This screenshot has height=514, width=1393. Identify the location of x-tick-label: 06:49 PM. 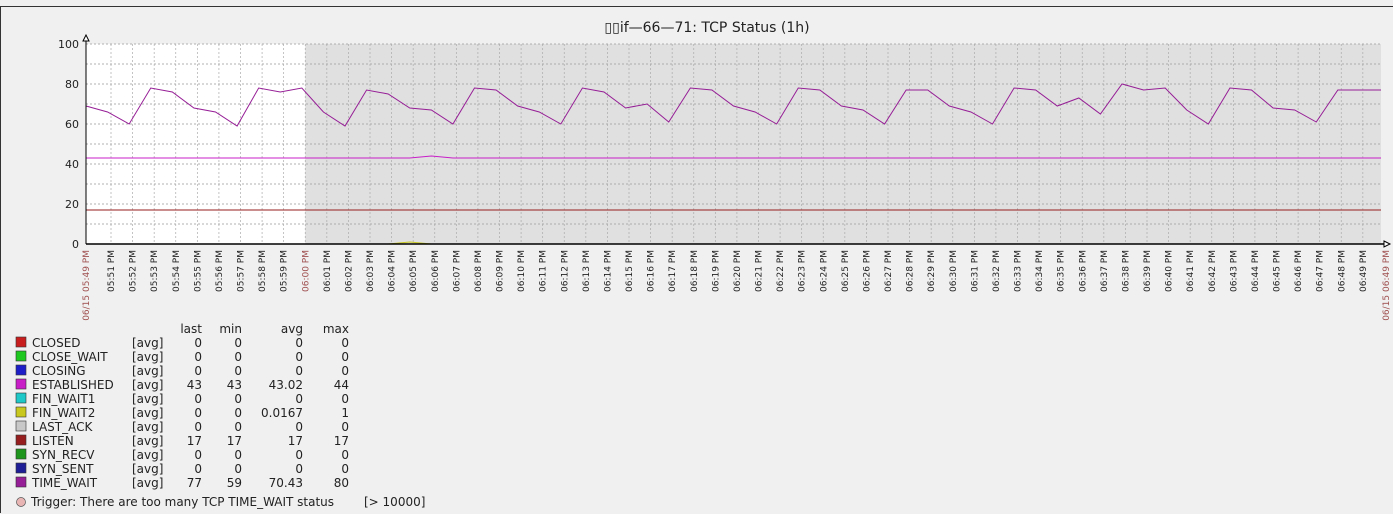
(1364, 271).